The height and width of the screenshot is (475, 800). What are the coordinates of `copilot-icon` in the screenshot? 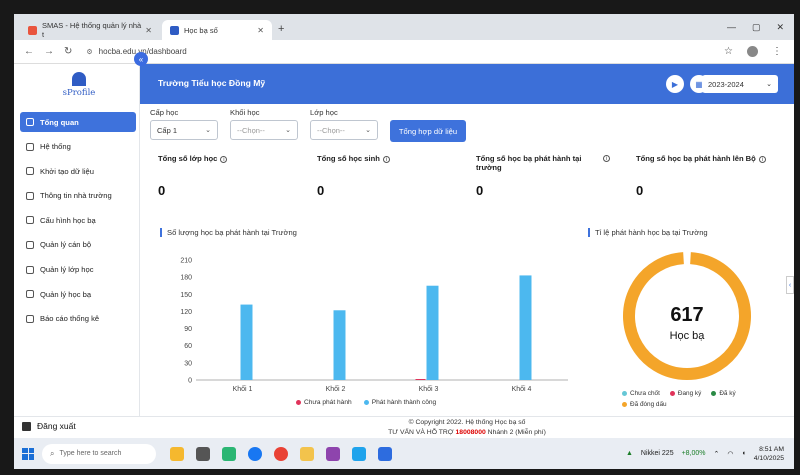 It's located at (177, 453).